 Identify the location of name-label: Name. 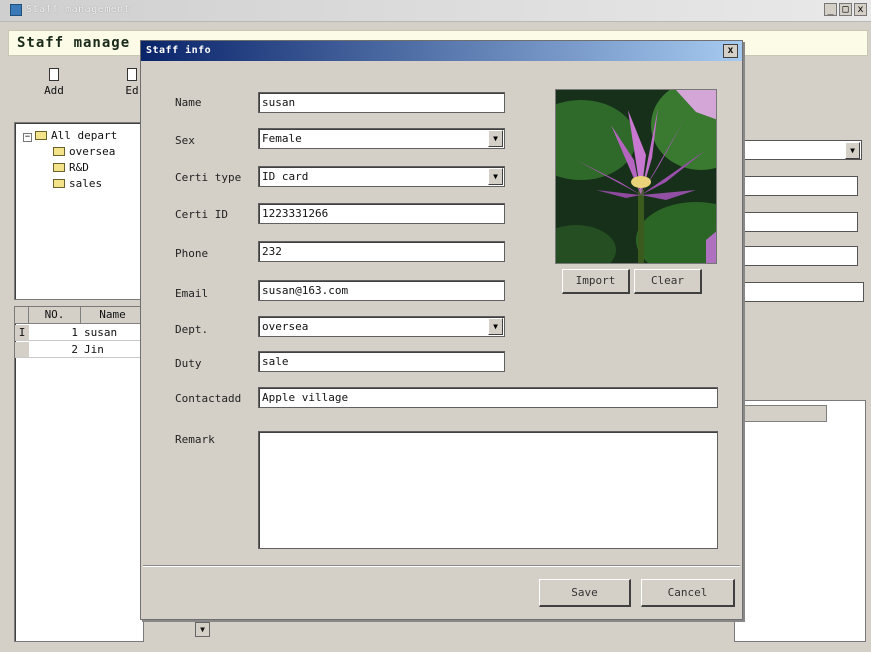
(188, 102).